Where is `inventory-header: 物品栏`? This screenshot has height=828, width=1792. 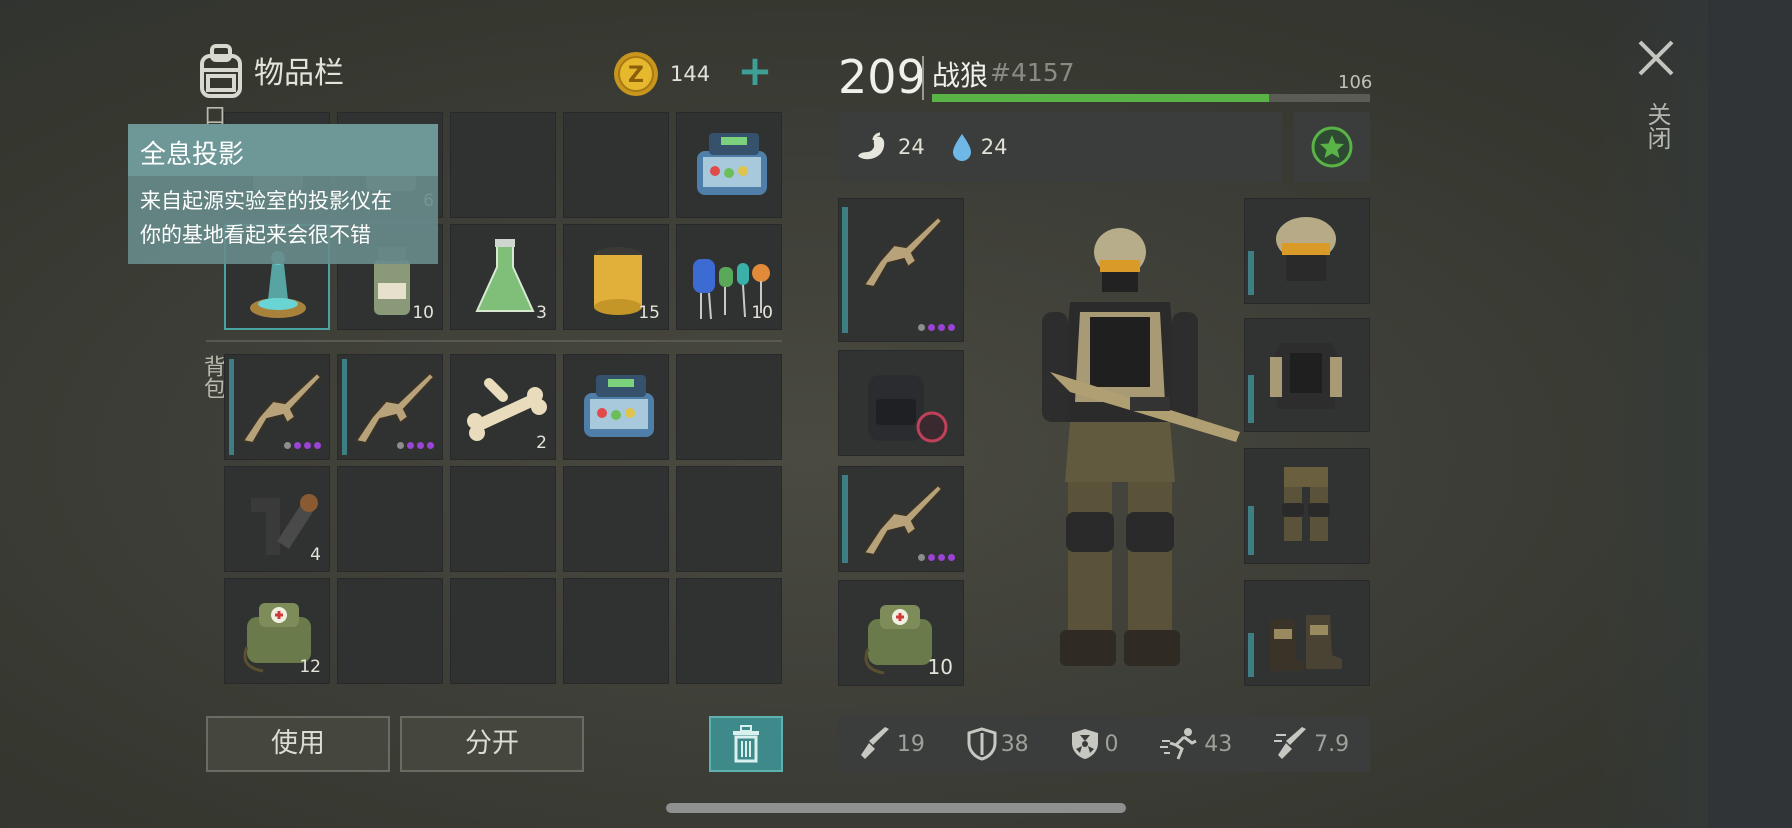
inventory-header: 物品栏 is located at coordinates (270, 70).